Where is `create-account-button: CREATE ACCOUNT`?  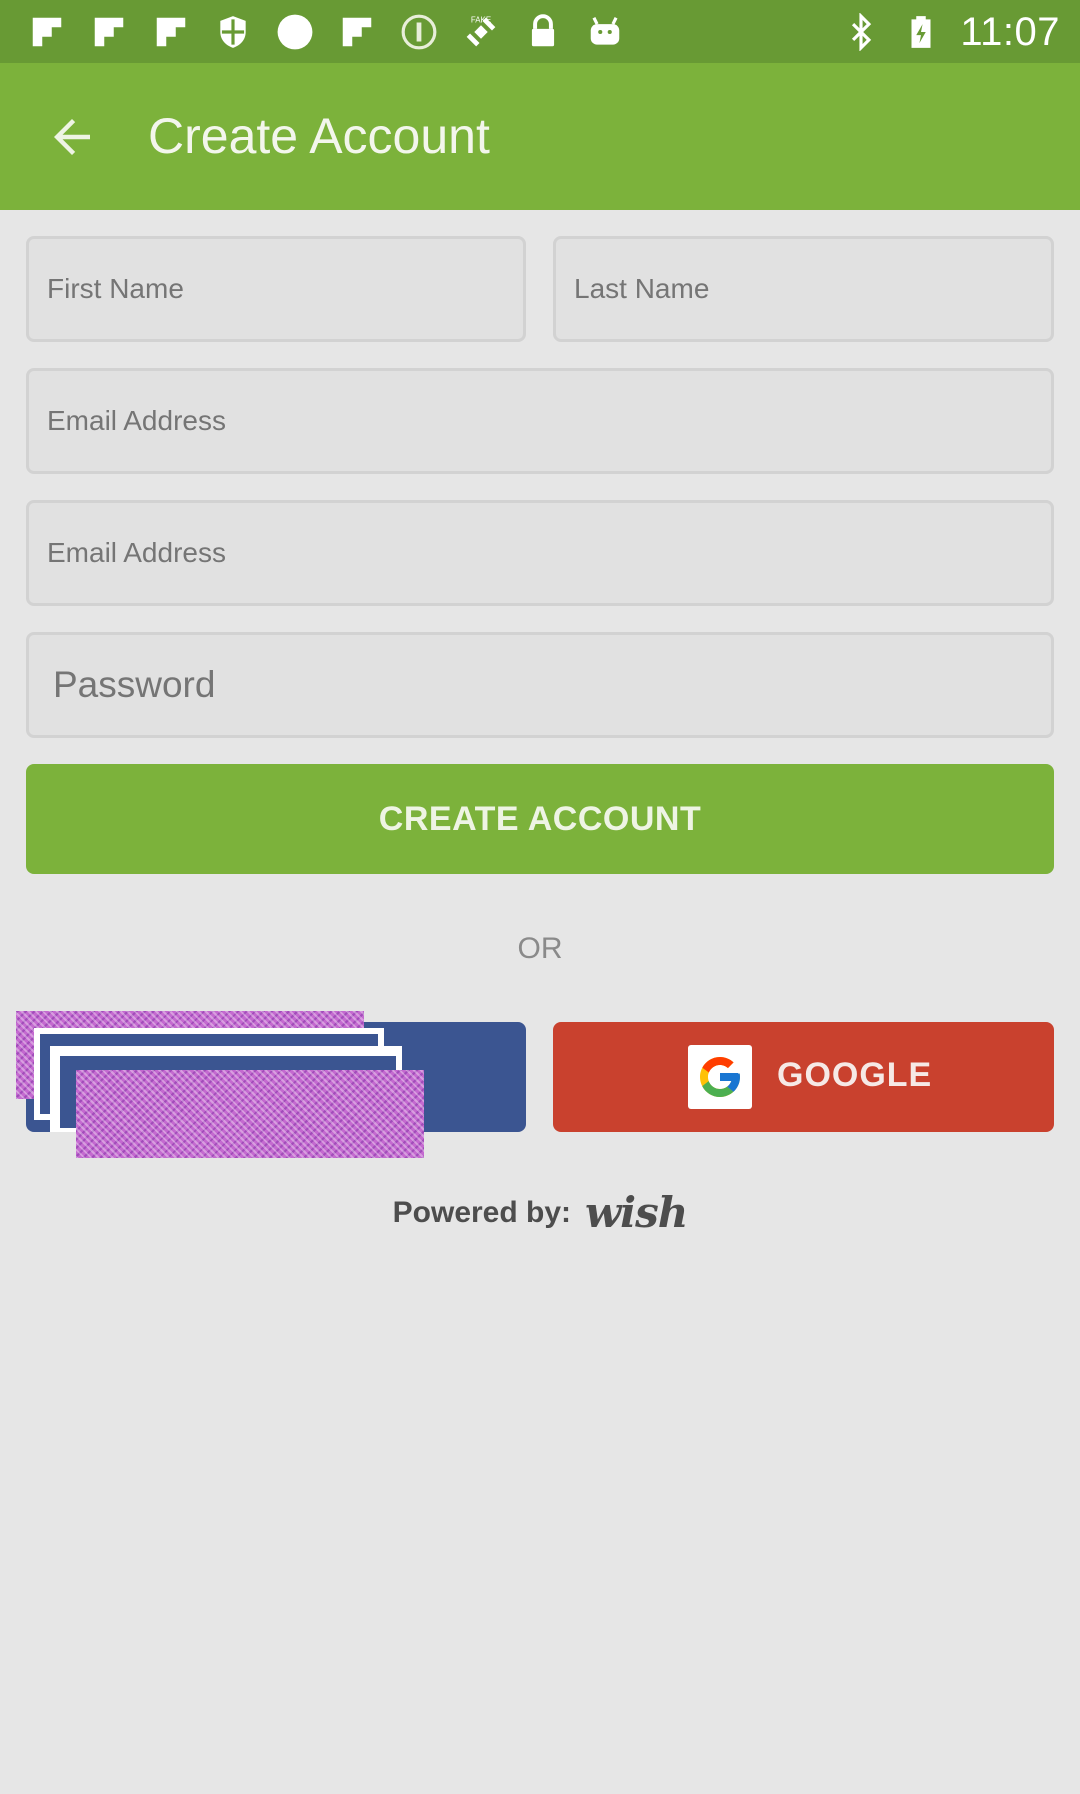
create-account-button: CREATE ACCOUNT is located at coordinates (540, 819).